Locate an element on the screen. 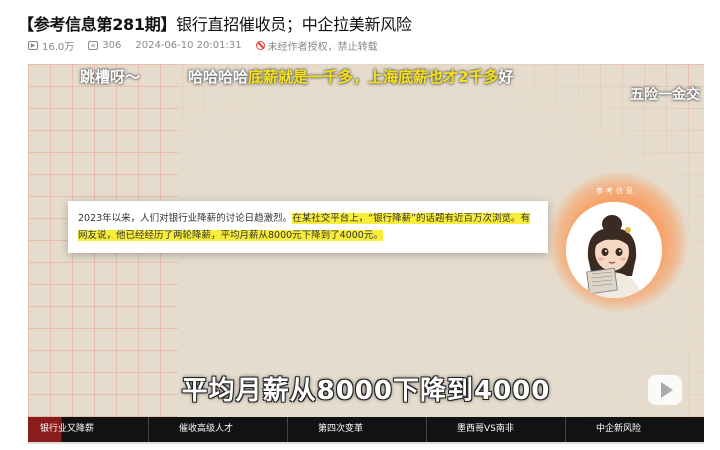 This screenshot has width=720, height=450. comment-icon: ≡ is located at coordinates (93, 45).